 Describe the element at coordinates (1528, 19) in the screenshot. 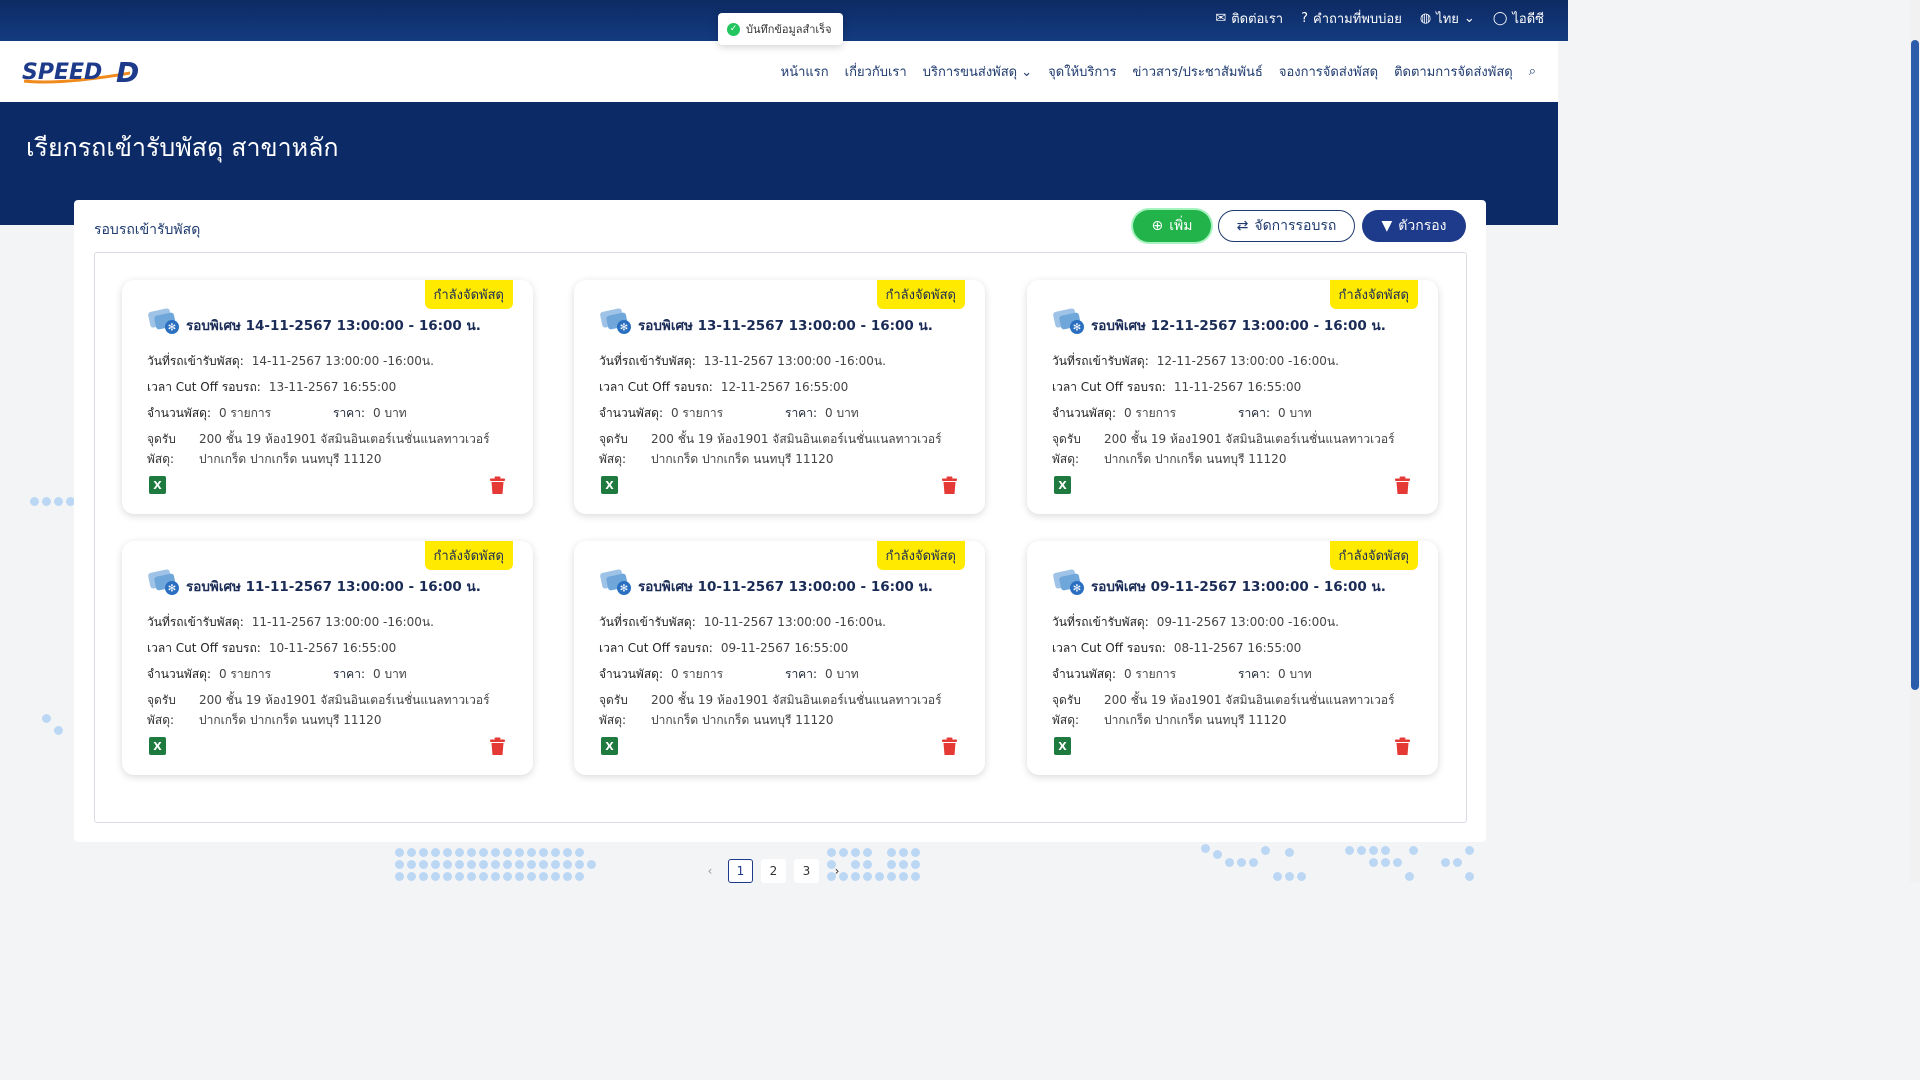

I see `user-label: ไอดีซี` at that location.